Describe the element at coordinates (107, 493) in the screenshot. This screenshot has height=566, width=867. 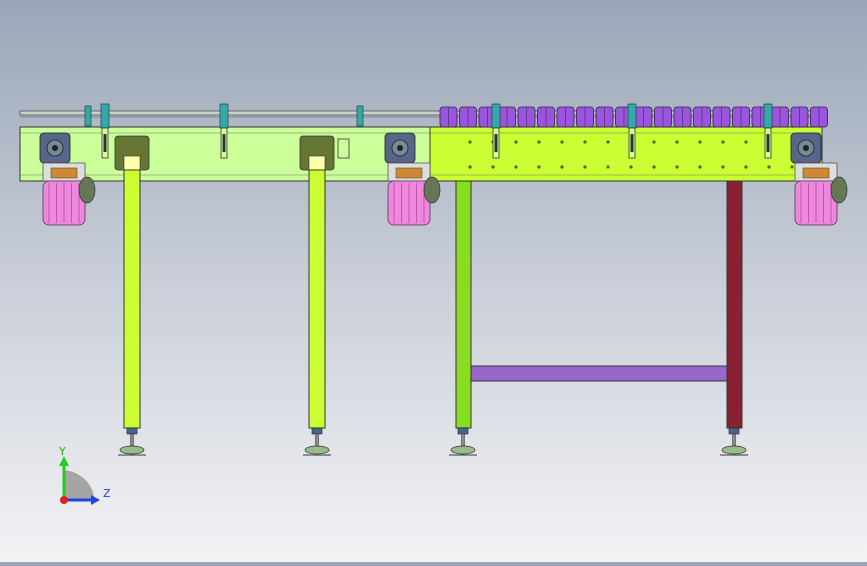
I see `axis-z-label: Z` at that location.